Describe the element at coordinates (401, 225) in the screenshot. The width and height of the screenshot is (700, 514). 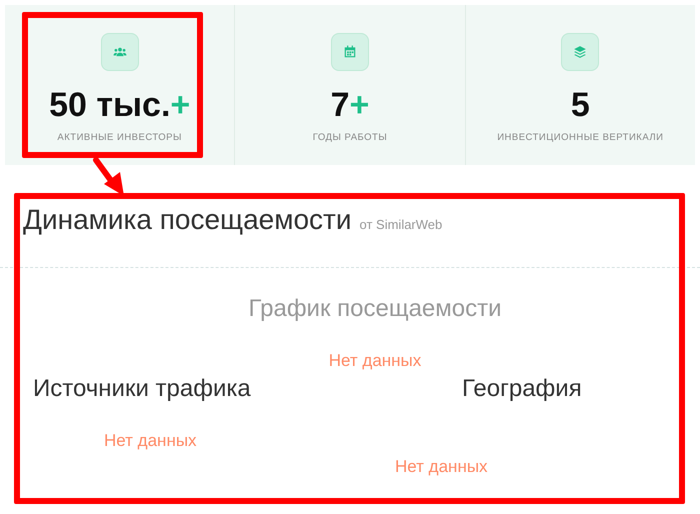
I see `source-label: от SimilarWeb` at that location.